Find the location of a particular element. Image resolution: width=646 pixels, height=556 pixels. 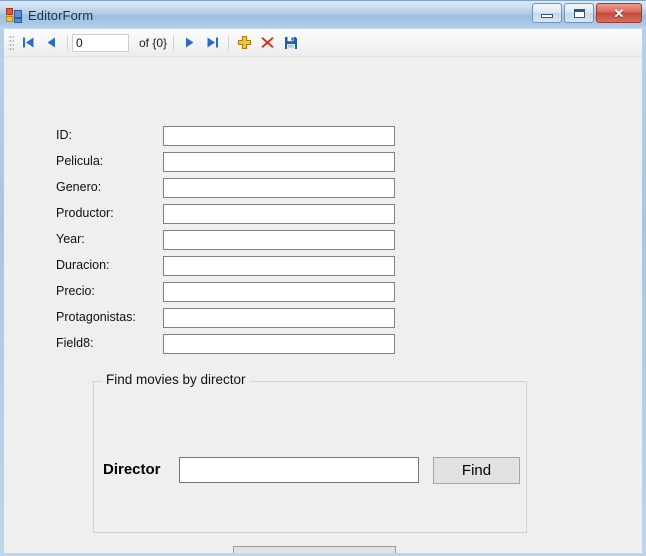

window-controls: ✕ is located at coordinates (587, 13).